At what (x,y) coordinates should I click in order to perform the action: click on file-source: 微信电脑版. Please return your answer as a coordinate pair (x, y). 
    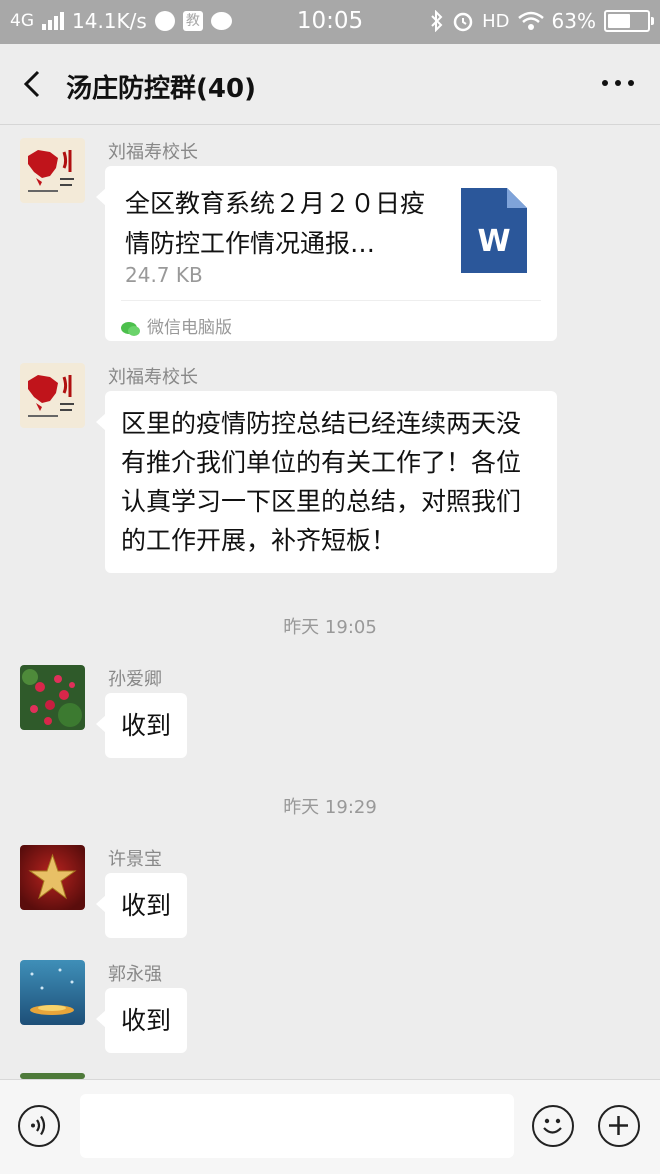
    Looking at the image, I should click on (176, 328).